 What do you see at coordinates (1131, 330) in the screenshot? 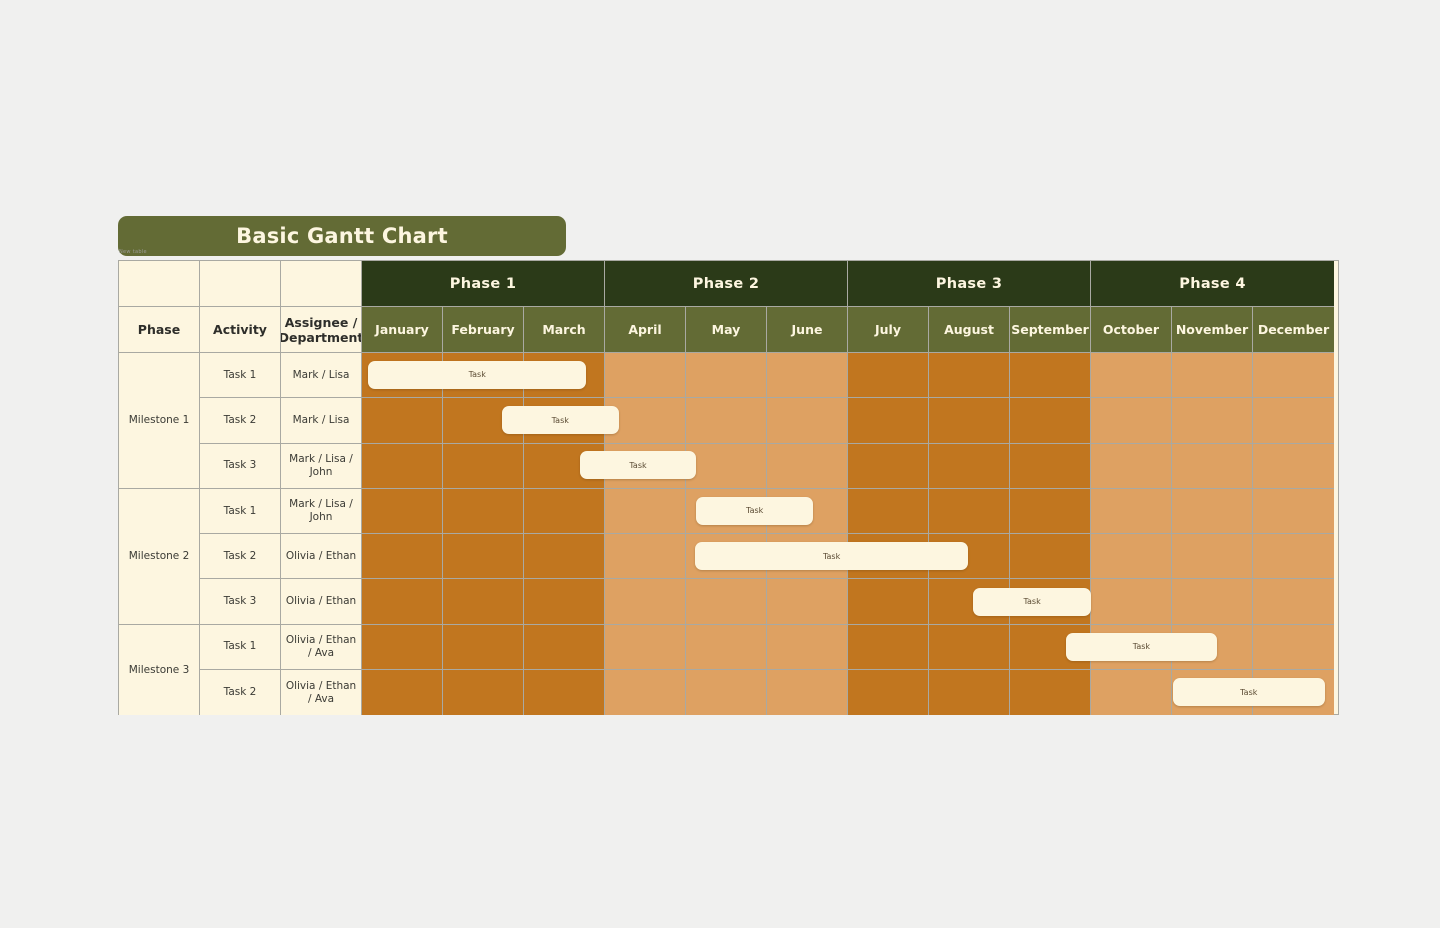
I see `month-header-october: October` at bounding box center [1131, 330].